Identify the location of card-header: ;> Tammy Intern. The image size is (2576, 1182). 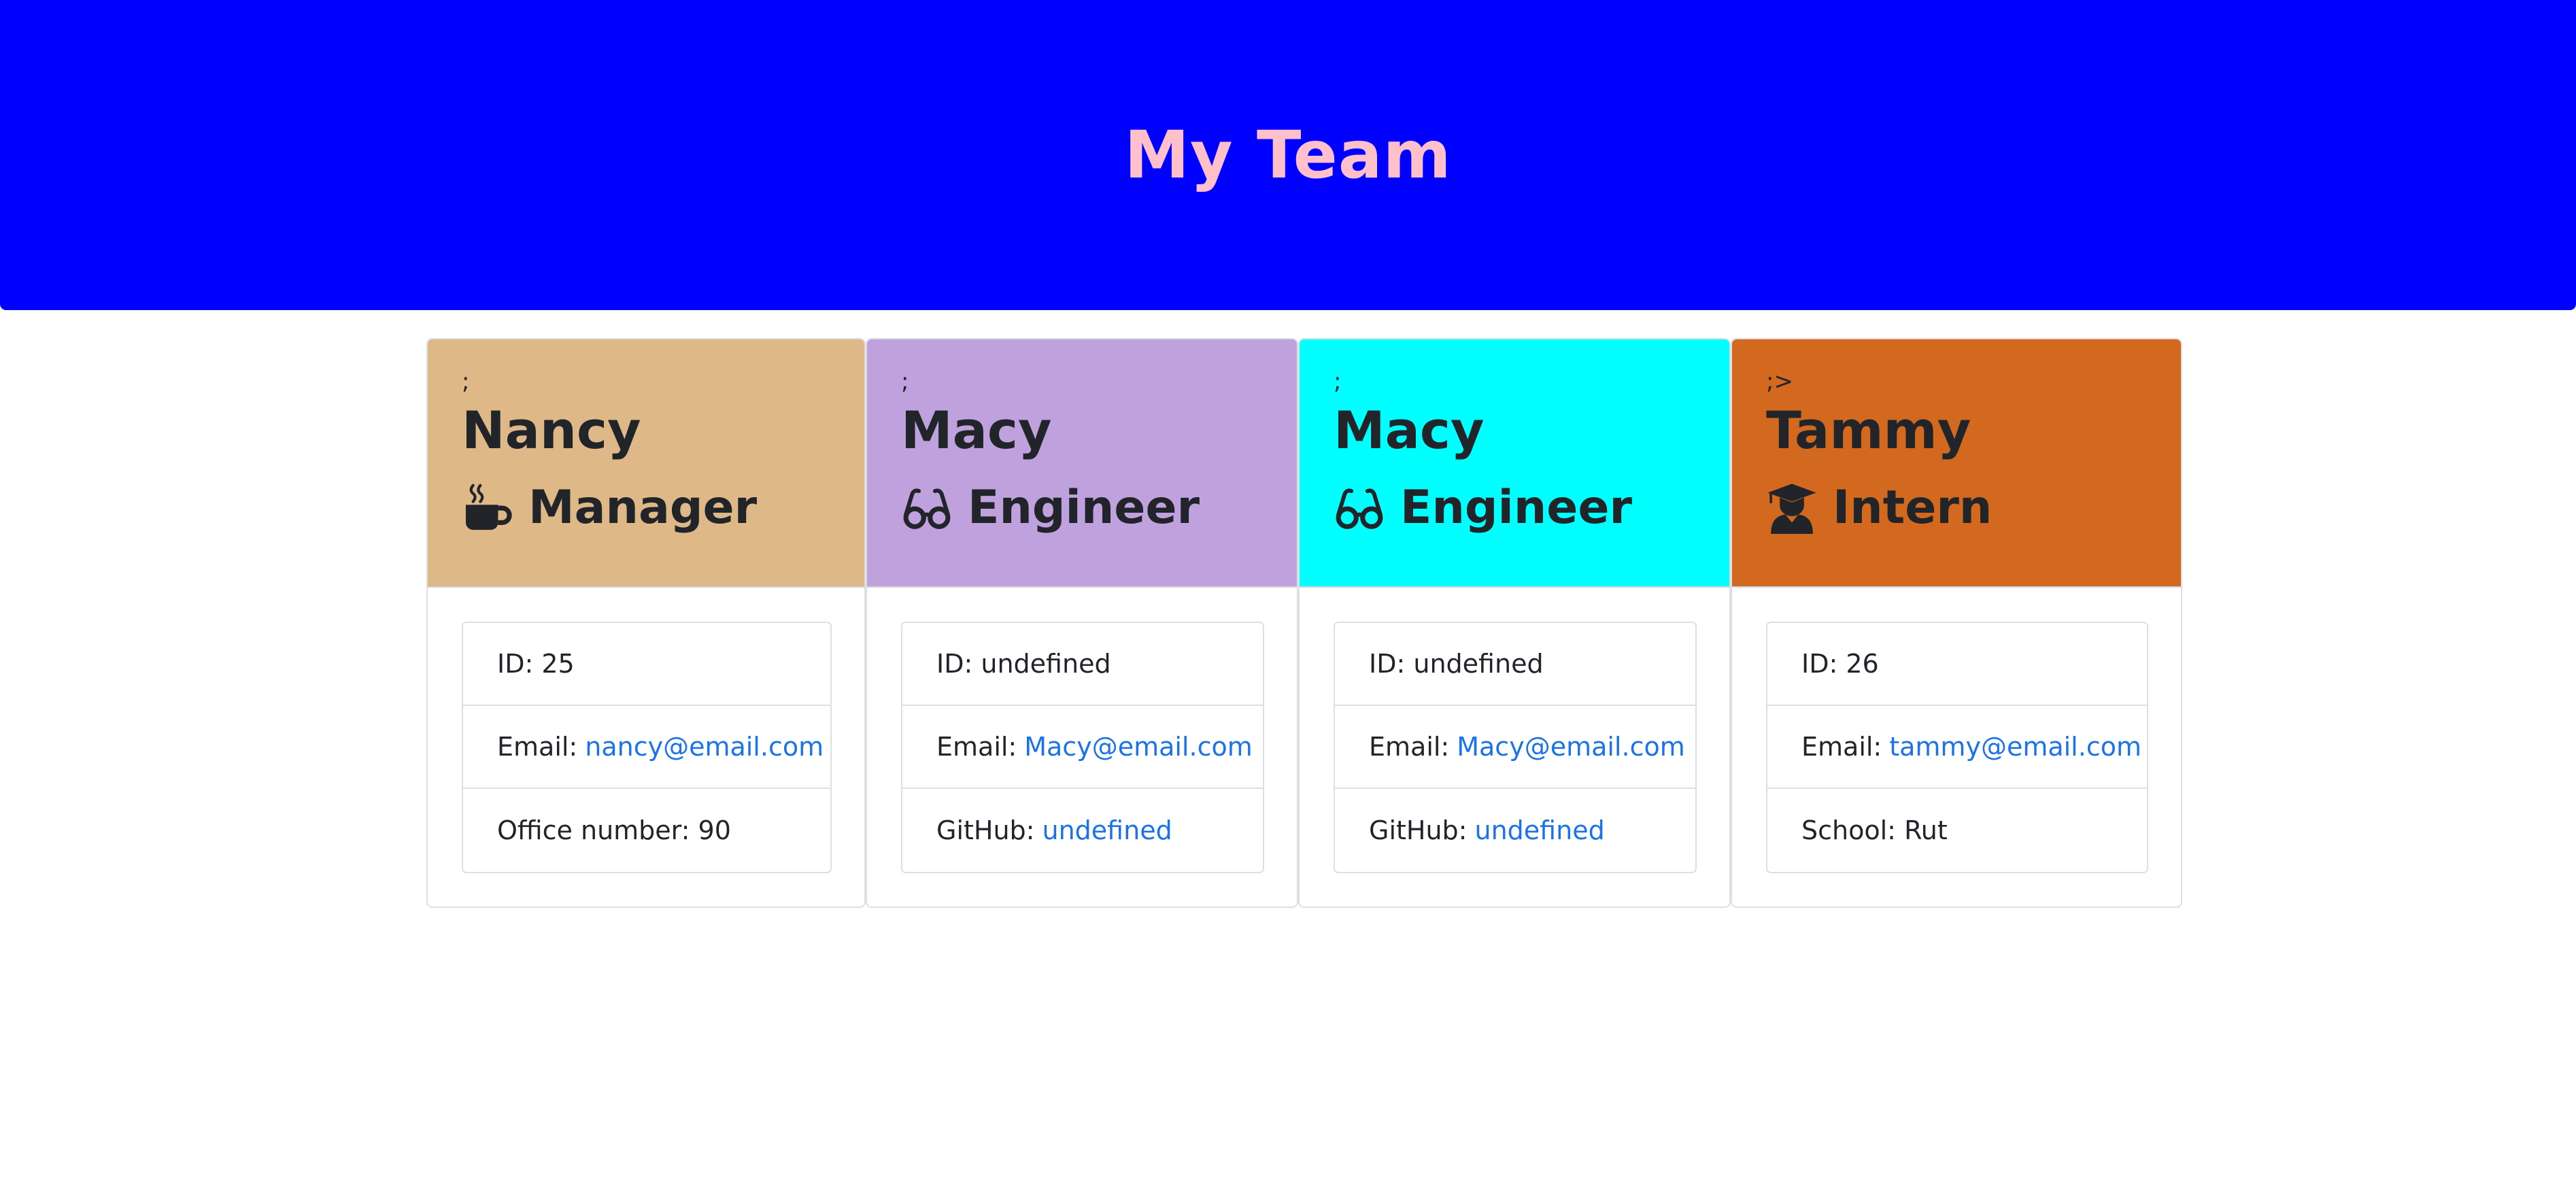
(1956, 463).